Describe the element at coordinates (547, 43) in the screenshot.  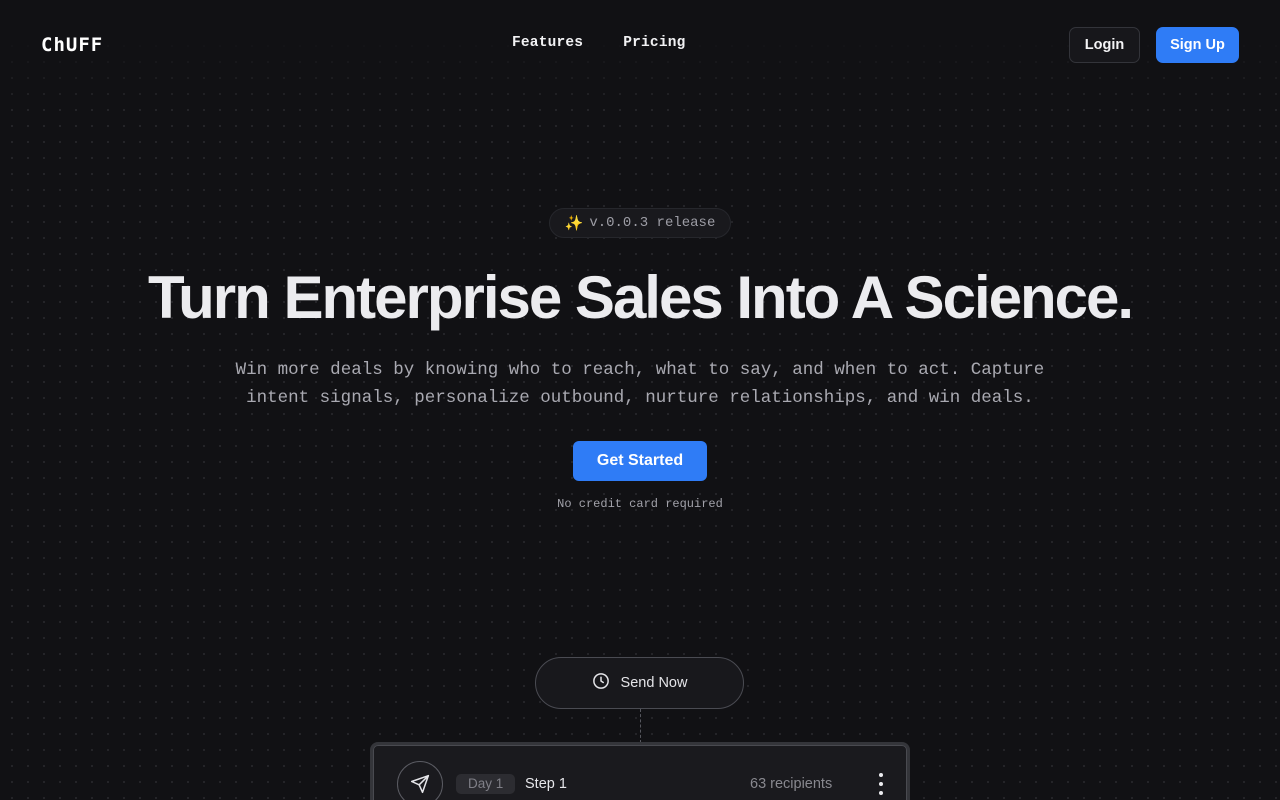
I see `nav-link-features: Features` at that location.